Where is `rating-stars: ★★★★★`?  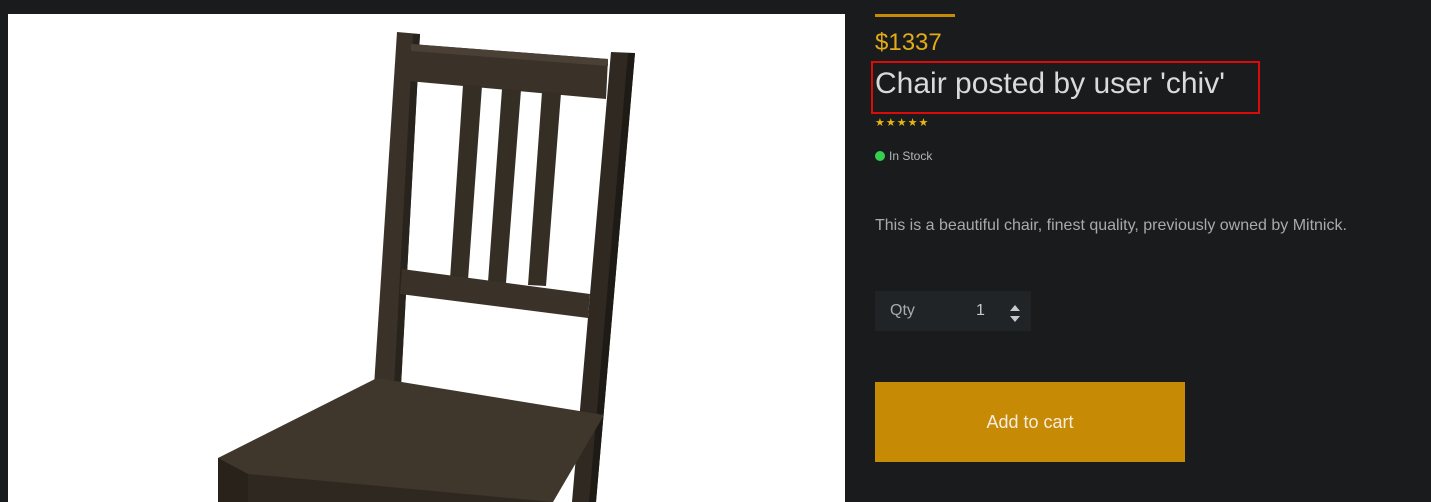 rating-stars: ★★★★★ is located at coordinates (902, 123).